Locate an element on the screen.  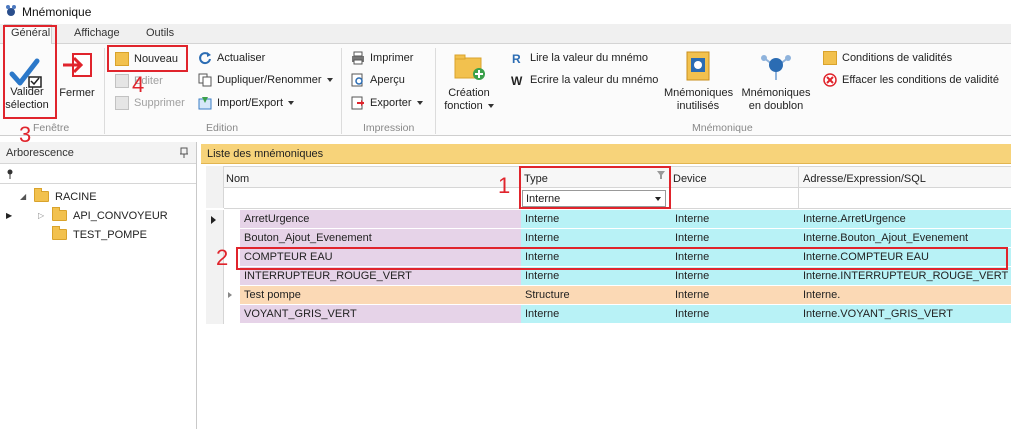
import-export-icon is located at coordinates (205, 103).